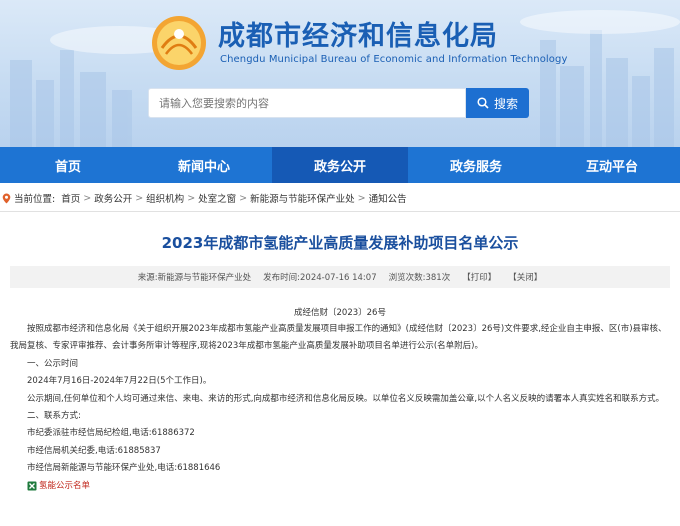  Describe the element at coordinates (94, 450) in the screenshot. I see `contact-line: 市经信局机关纪委,电话:61885837` at that location.